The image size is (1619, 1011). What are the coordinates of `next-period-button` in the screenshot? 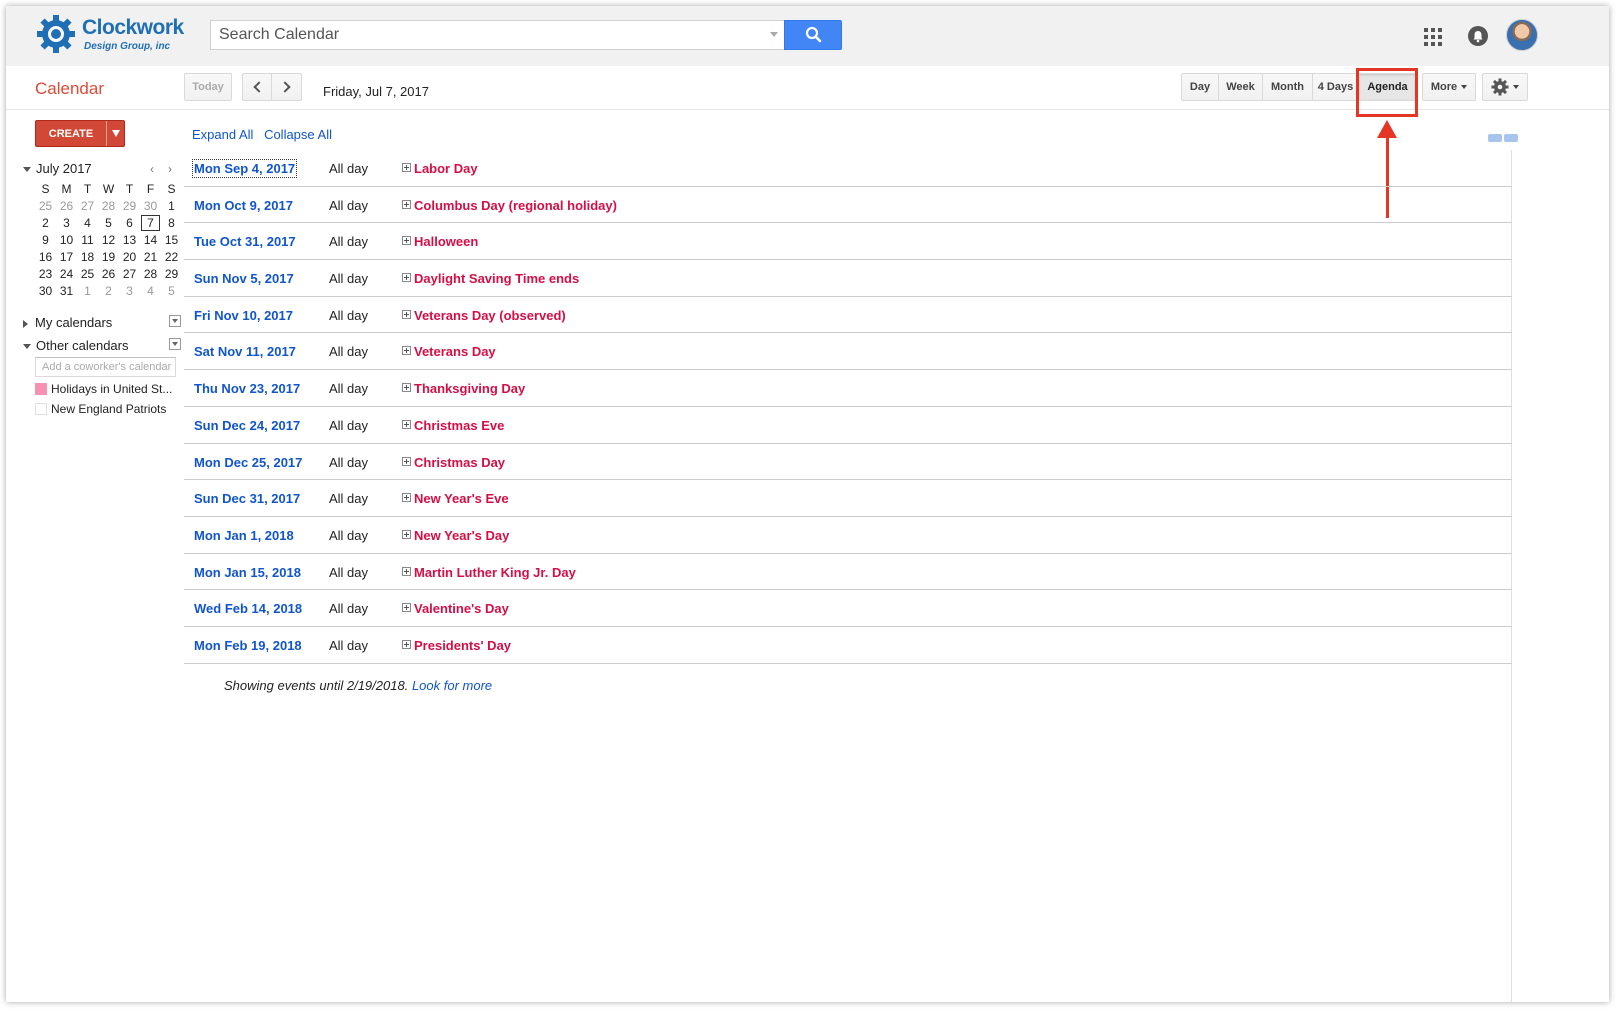 It's located at (287, 87).